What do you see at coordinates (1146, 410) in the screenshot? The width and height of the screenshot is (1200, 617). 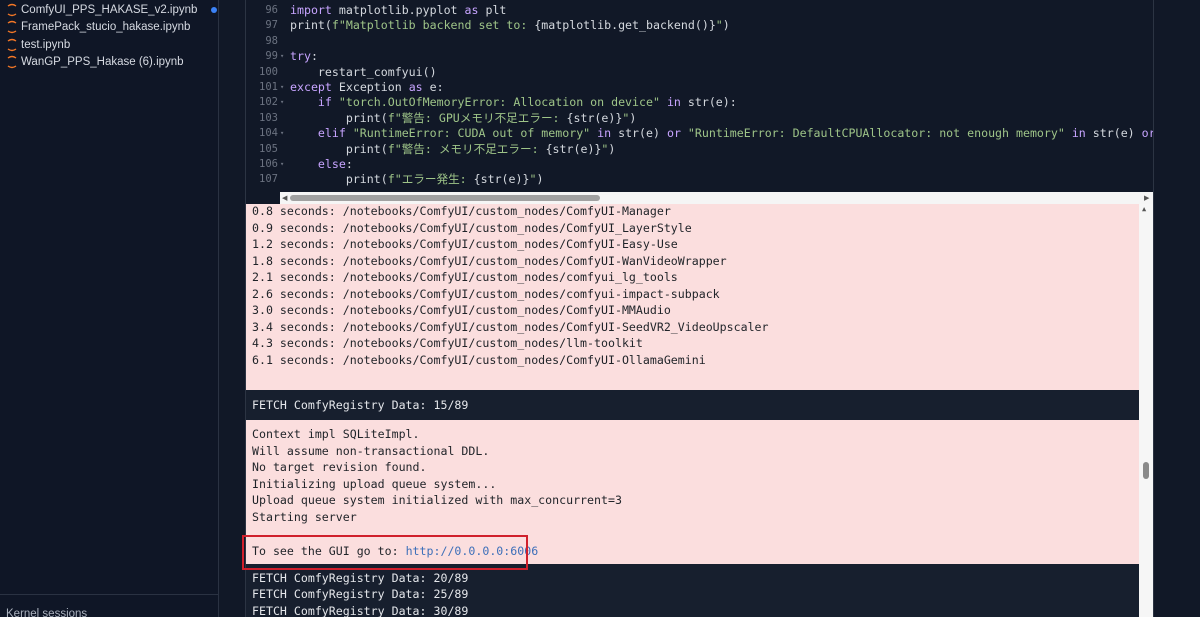 I see `vertical-scrollbar: ▲` at bounding box center [1146, 410].